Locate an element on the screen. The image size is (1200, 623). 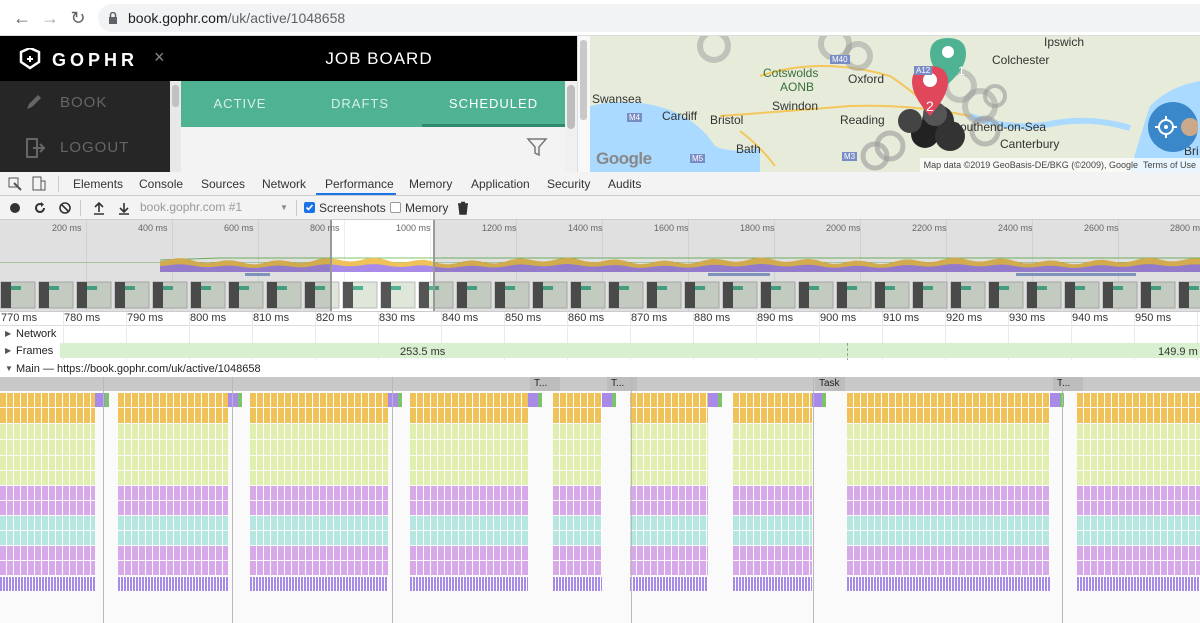
tab-memory: Memory is located at coordinates (430, 184).